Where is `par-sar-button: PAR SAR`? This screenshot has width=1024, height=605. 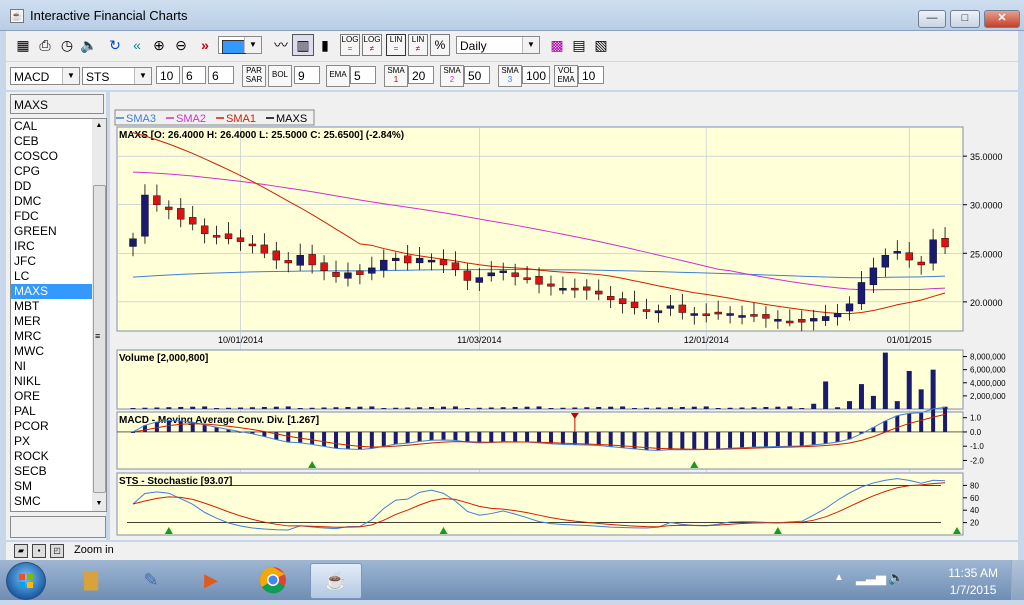
par-sar-button: PAR SAR is located at coordinates (254, 76).